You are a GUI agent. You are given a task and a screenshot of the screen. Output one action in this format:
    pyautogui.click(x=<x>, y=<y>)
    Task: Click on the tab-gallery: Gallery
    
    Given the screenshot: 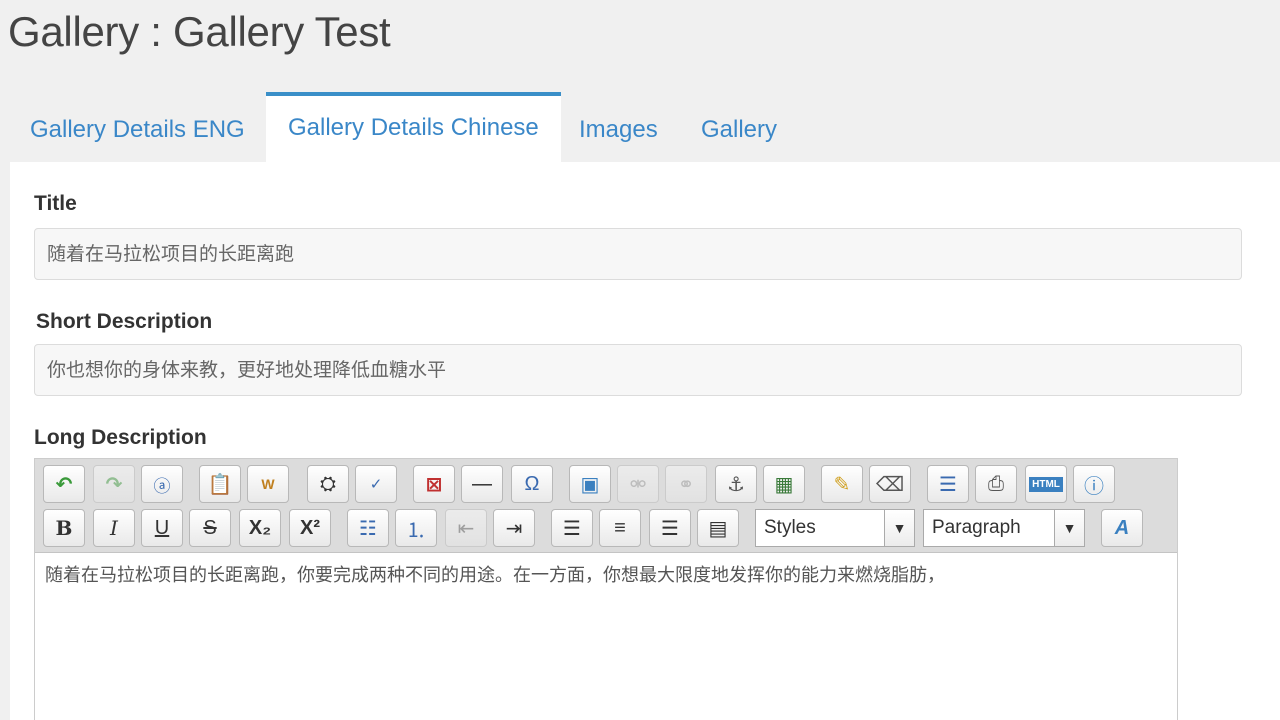 What is the action you would take?
    pyautogui.click(x=739, y=134)
    